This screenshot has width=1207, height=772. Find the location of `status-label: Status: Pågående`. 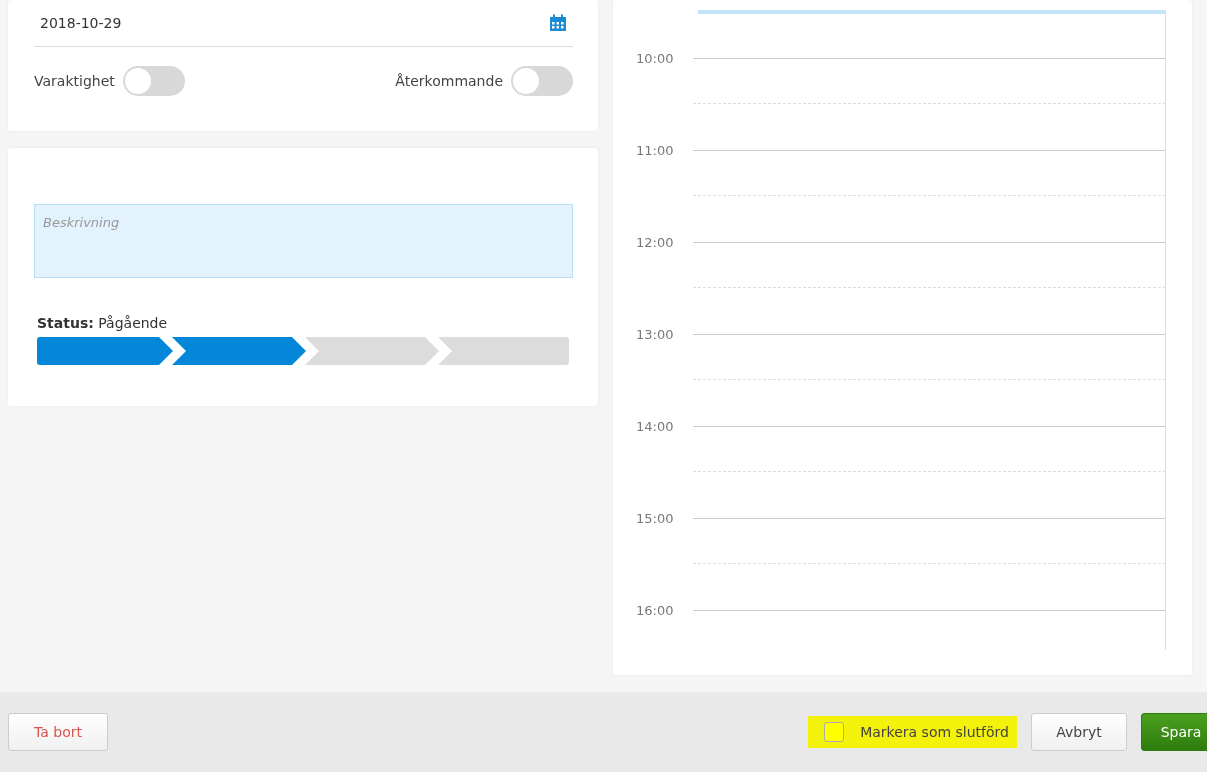

status-label: Status: Pågående is located at coordinates (103, 323).